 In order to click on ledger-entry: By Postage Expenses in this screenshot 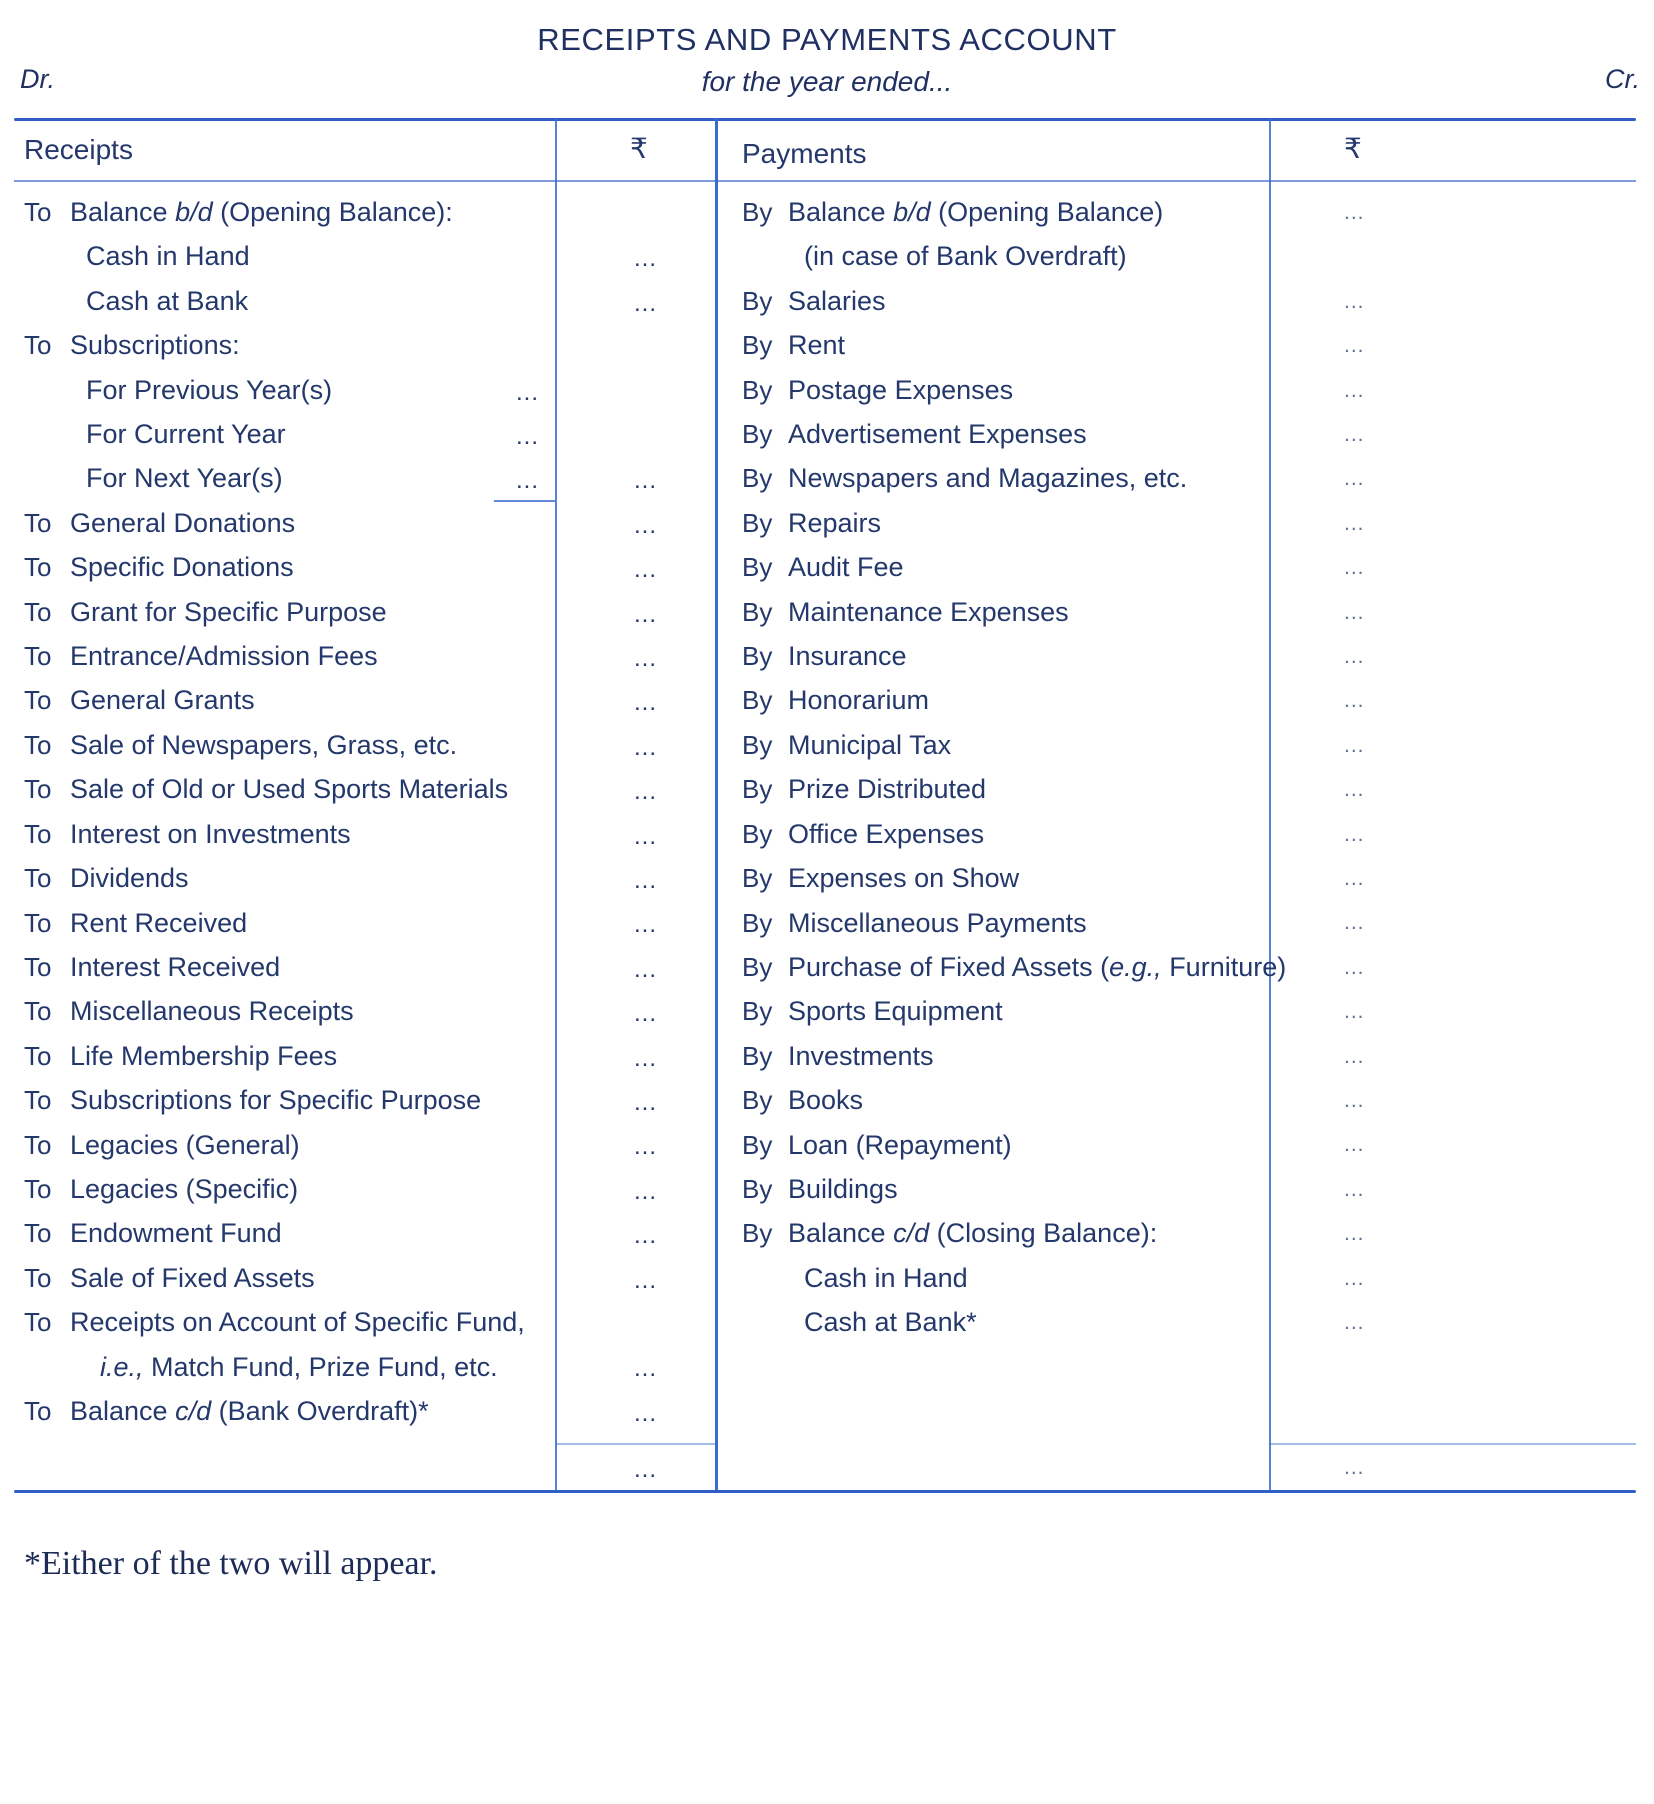, I will do `click(1002, 390)`.